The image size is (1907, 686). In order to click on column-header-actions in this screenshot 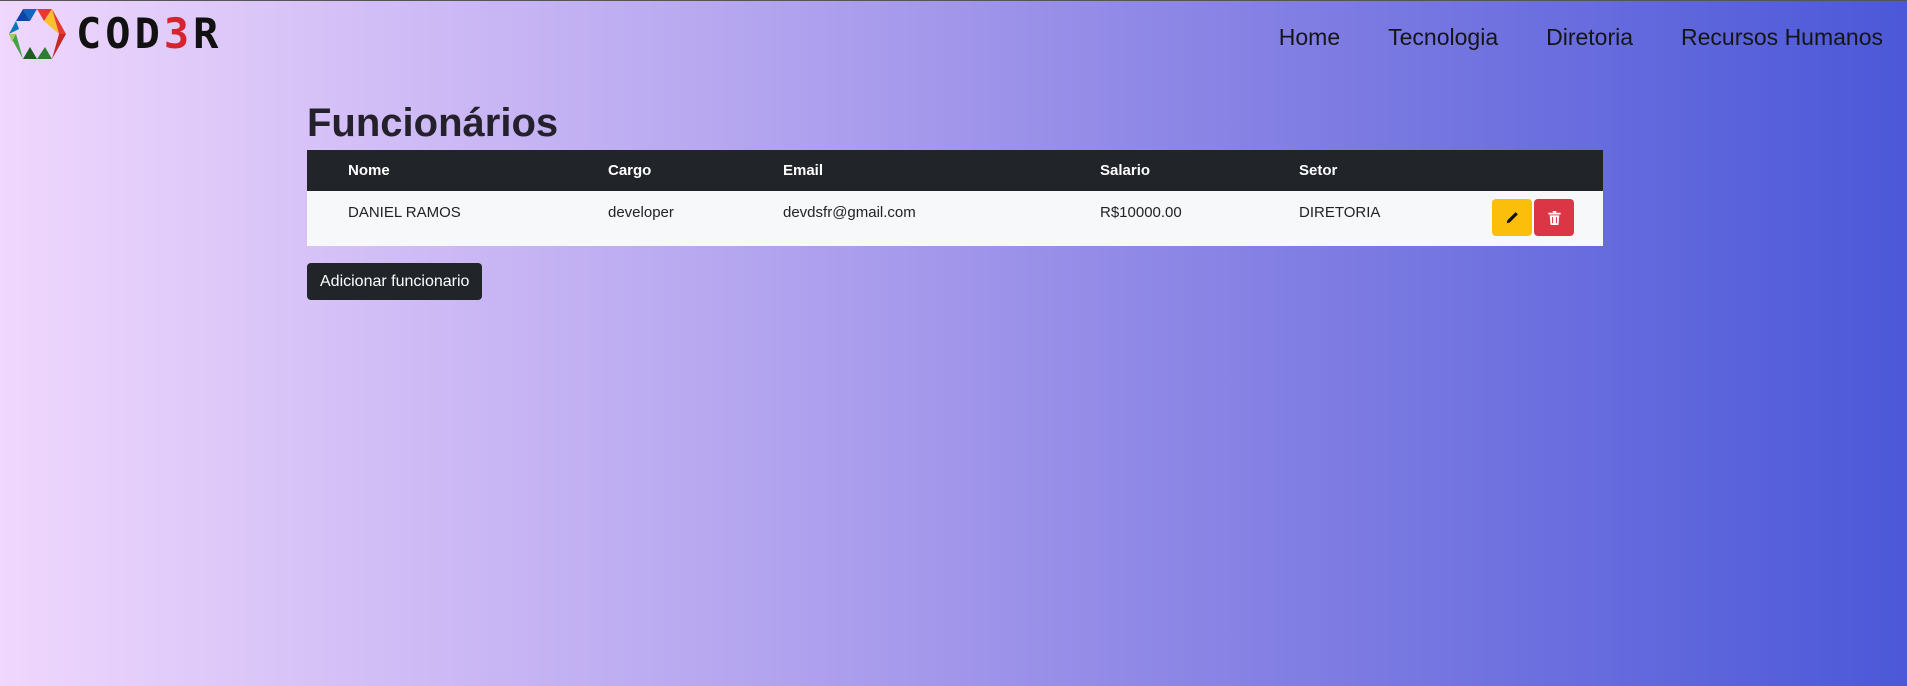, I will do `click(1545, 170)`.